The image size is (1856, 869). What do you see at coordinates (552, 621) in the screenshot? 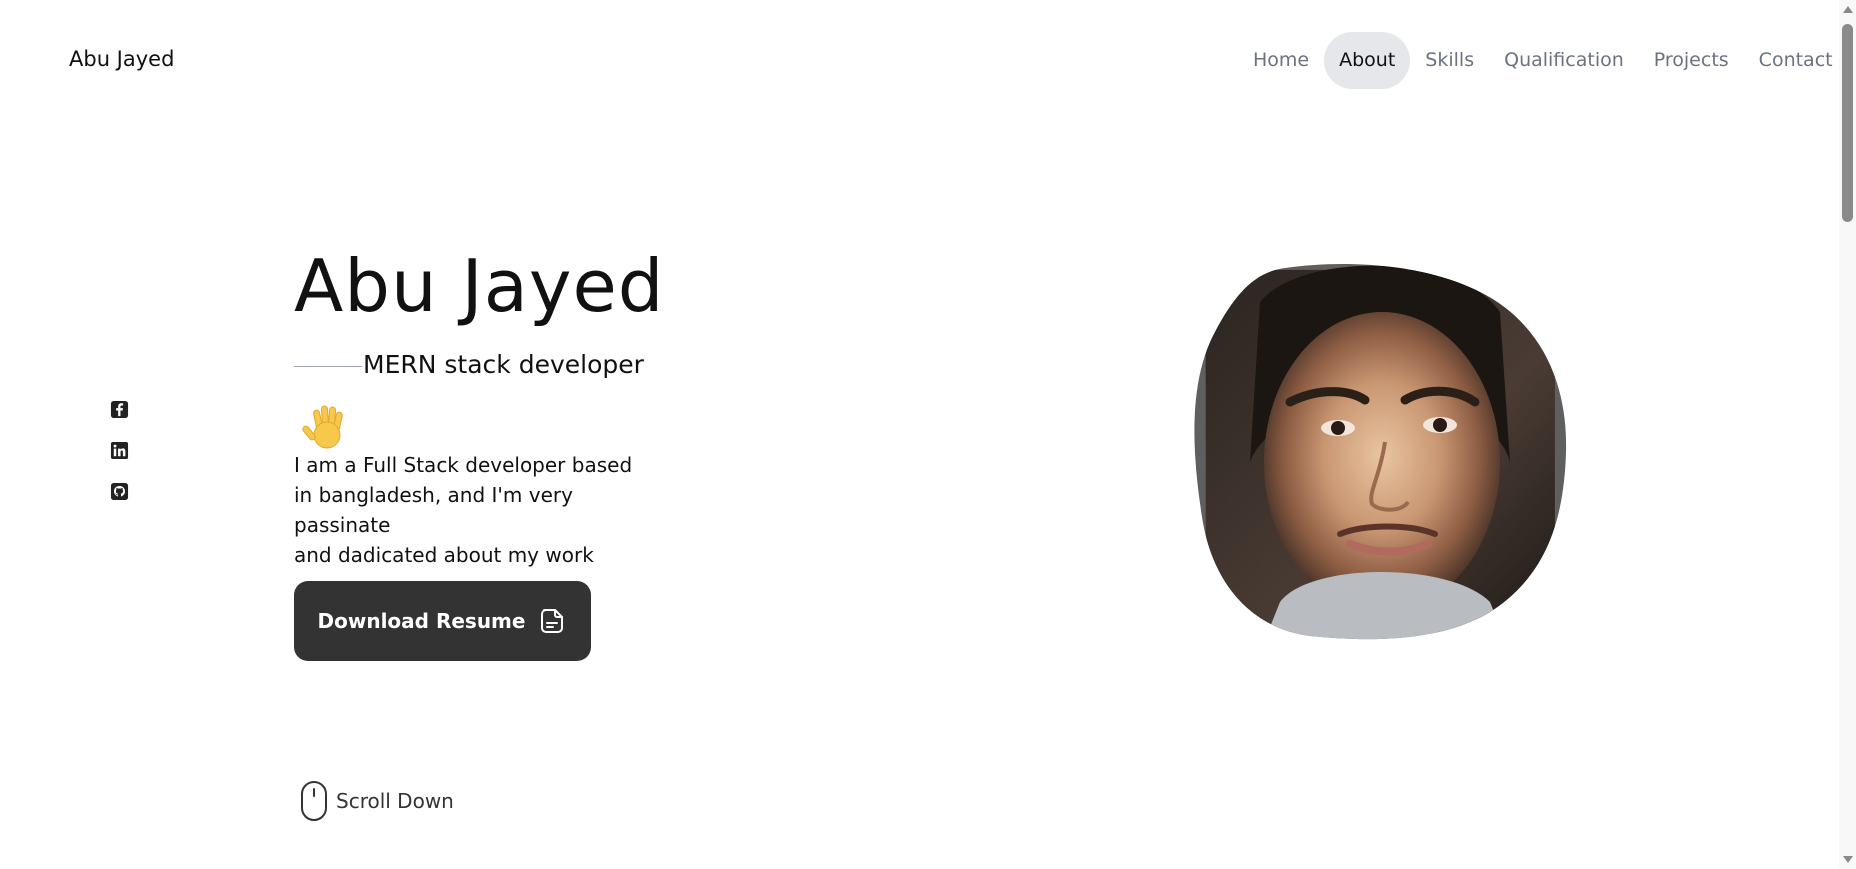
I see `document-icon` at bounding box center [552, 621].